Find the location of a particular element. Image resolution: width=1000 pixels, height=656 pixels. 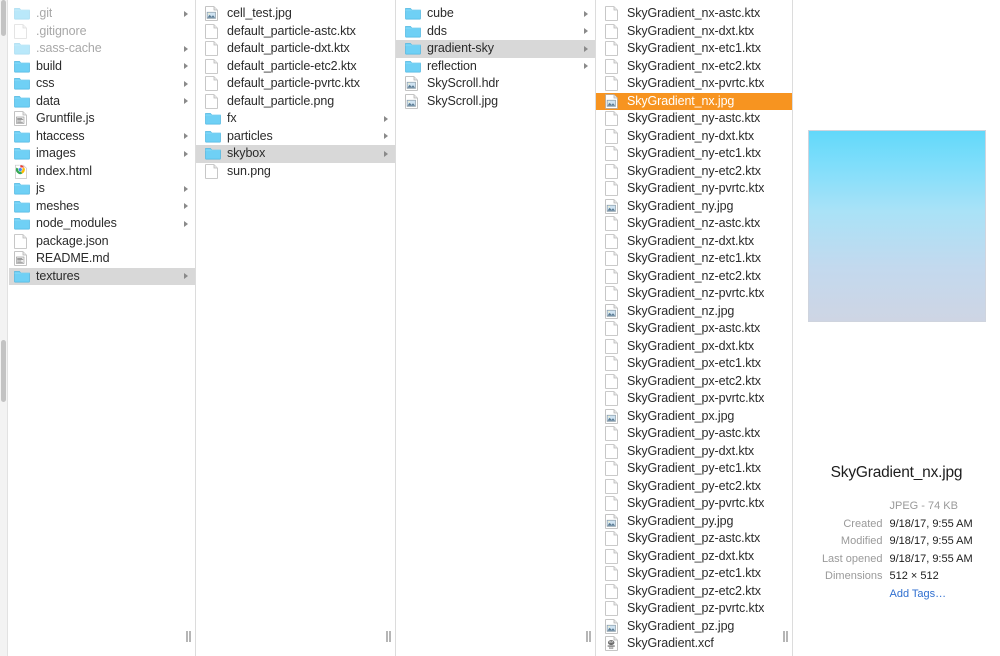

item-label: SkyGradient_py-astc.ktx is located at coordinates (694, 433).